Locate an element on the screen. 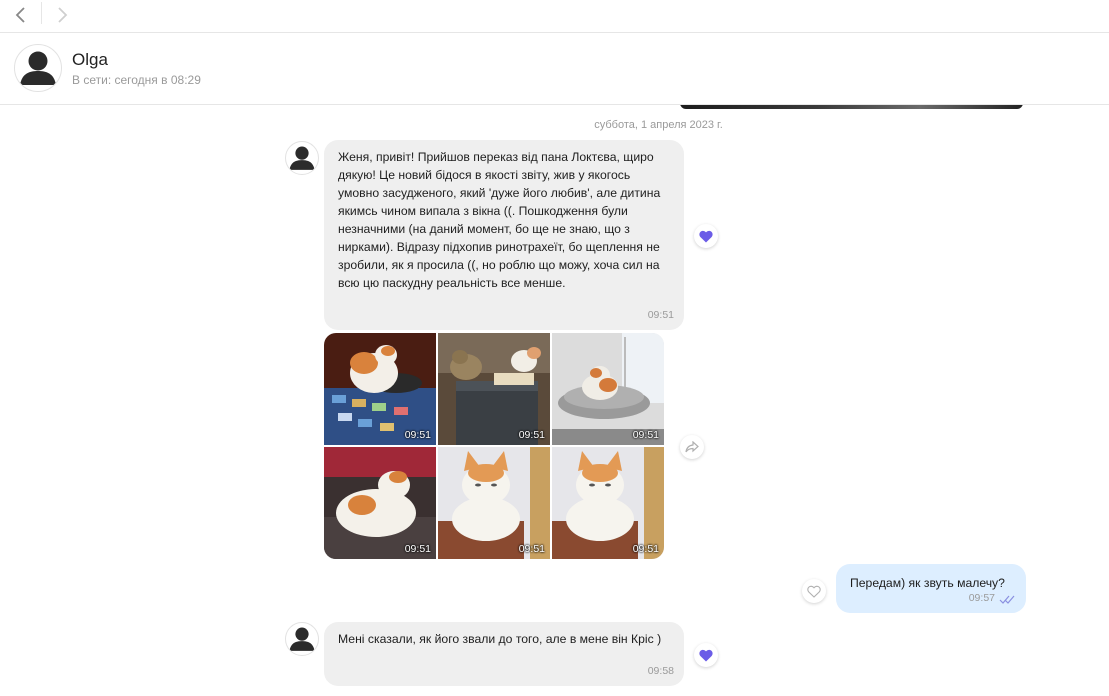 The width and height of the screenshot is (1109, 696). message-time: 09:51 is located at coordinates (660, 315).